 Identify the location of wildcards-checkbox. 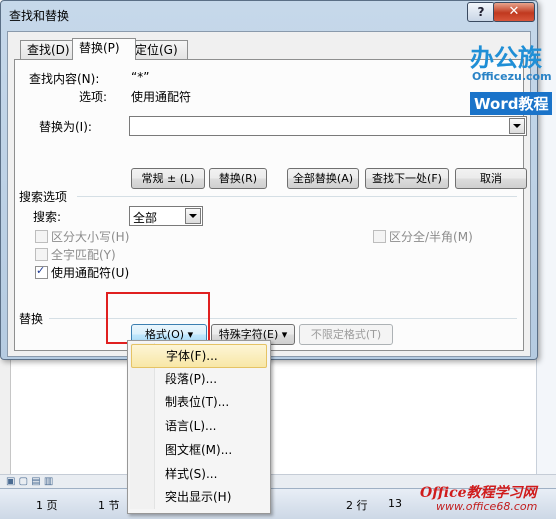
(41, 271).